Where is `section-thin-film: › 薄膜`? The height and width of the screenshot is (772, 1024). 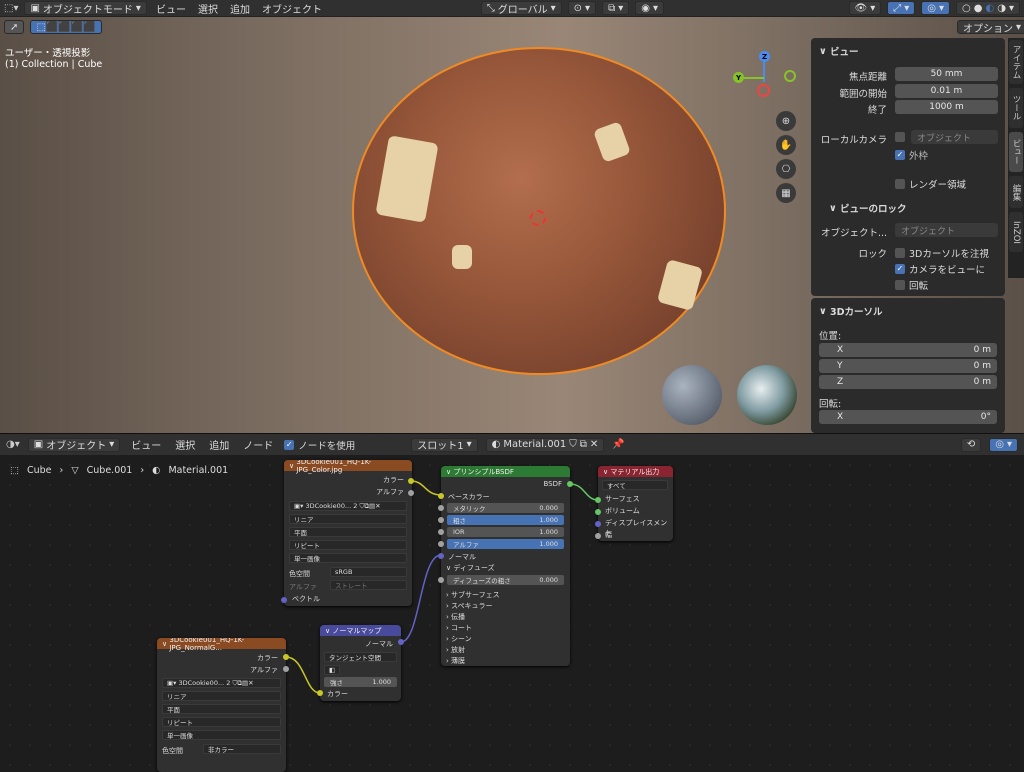 section-thin-film: › 薄膜 is located at coordinates (455, 661).